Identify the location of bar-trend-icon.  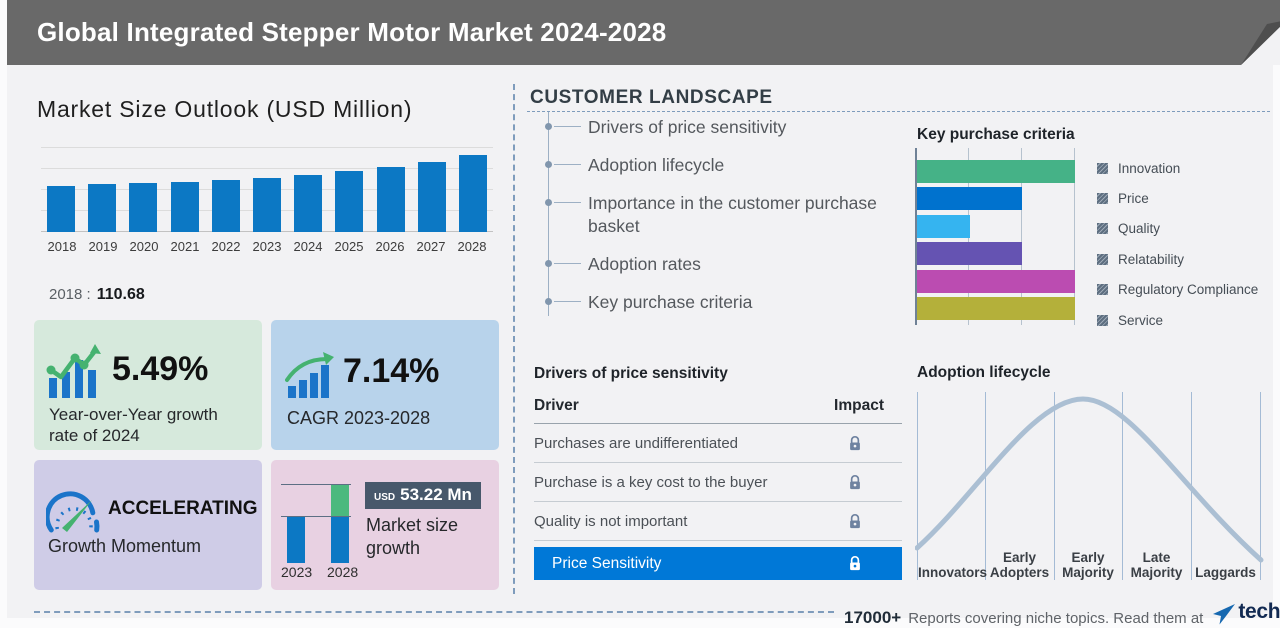
(73, 371).